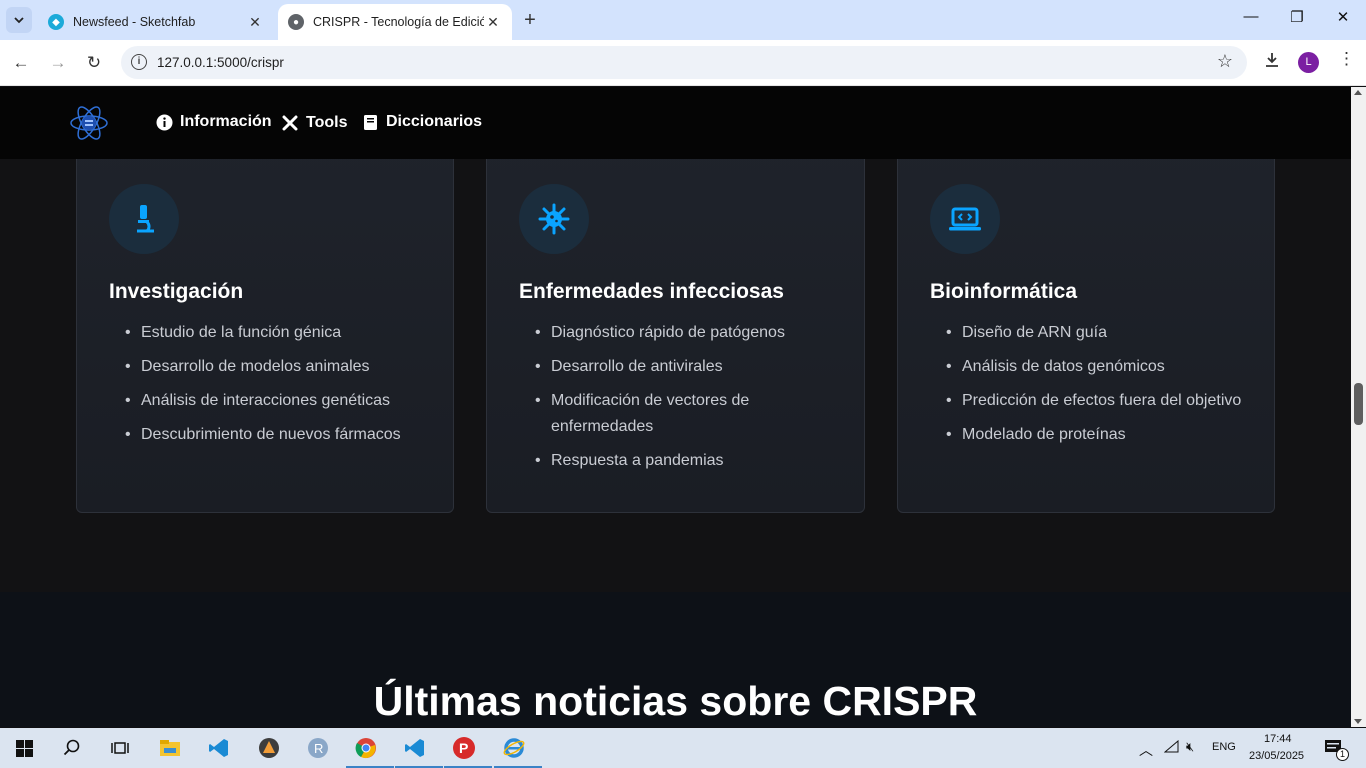 The image size is (1366, 768). I want to click on bookmark-star-icon: ☆, so click(1225, 61).